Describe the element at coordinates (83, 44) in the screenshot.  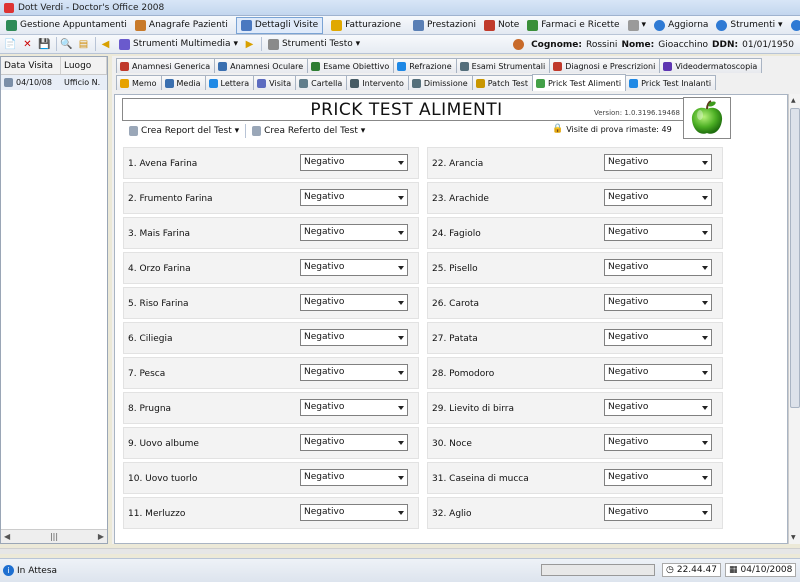
I see `export-icon: ▤` at that location.